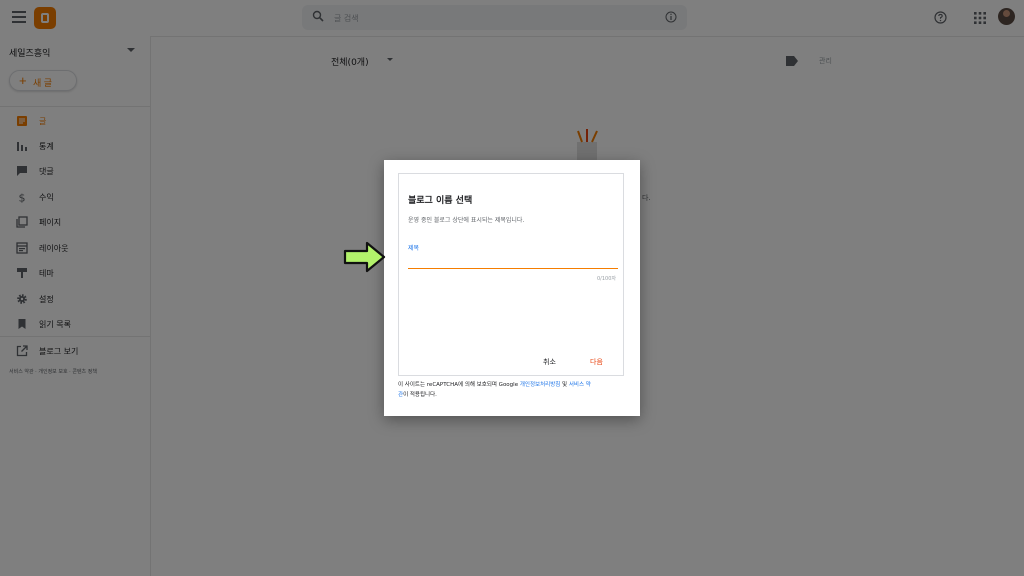 This screenshot has width=1024, height=576. I want to click on title-field-label: 제목, so click(414, 248).